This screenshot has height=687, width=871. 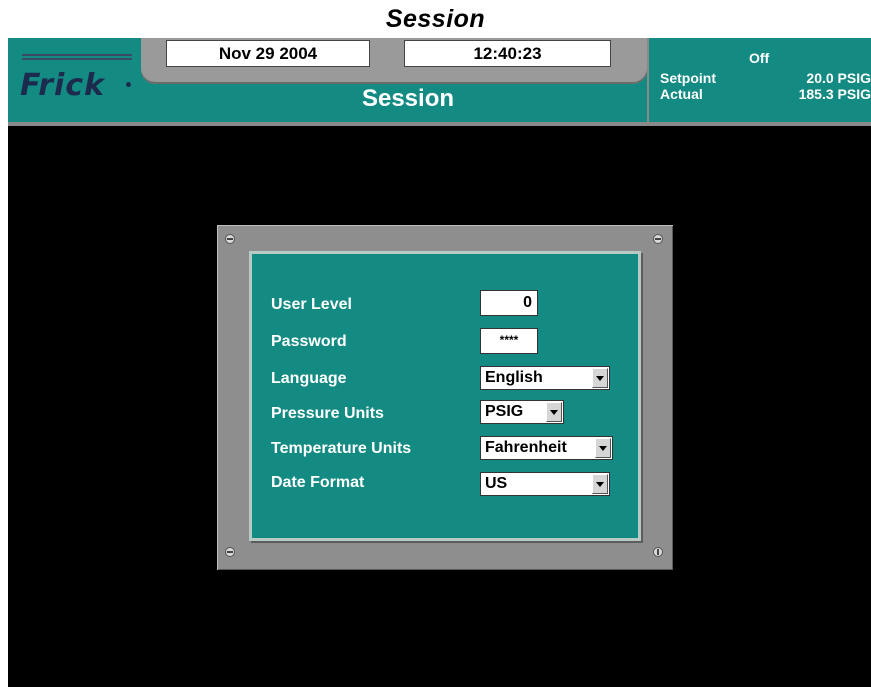 What do you see at coordinates (545, 484) in the screenshot?
I see `date-format-select: US` at bounding box center [545, 484].